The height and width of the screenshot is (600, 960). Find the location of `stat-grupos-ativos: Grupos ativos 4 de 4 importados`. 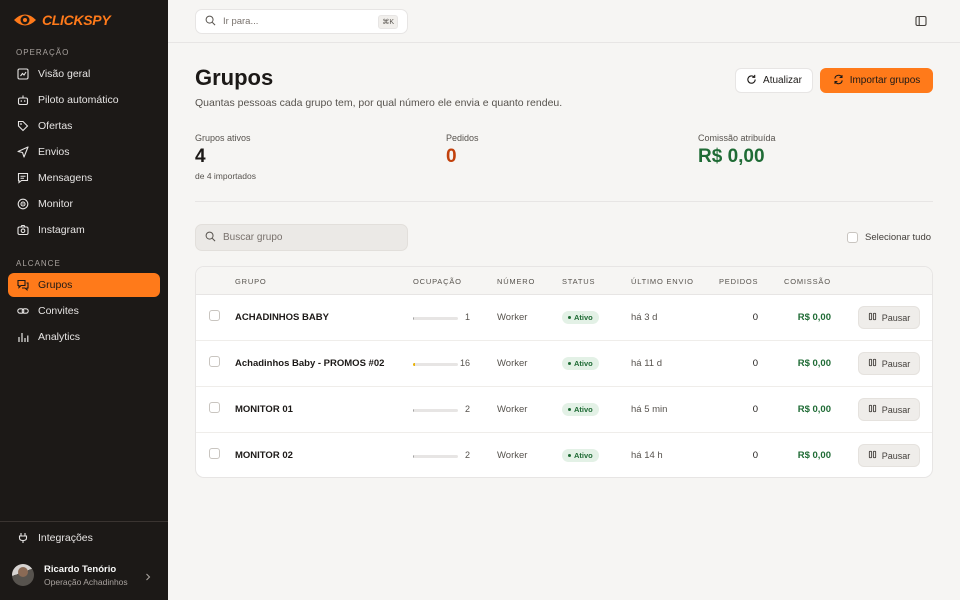

stat-grupos-ativos: Grupos ativos 4 de 4 importados is located at coordinates (225, 157).